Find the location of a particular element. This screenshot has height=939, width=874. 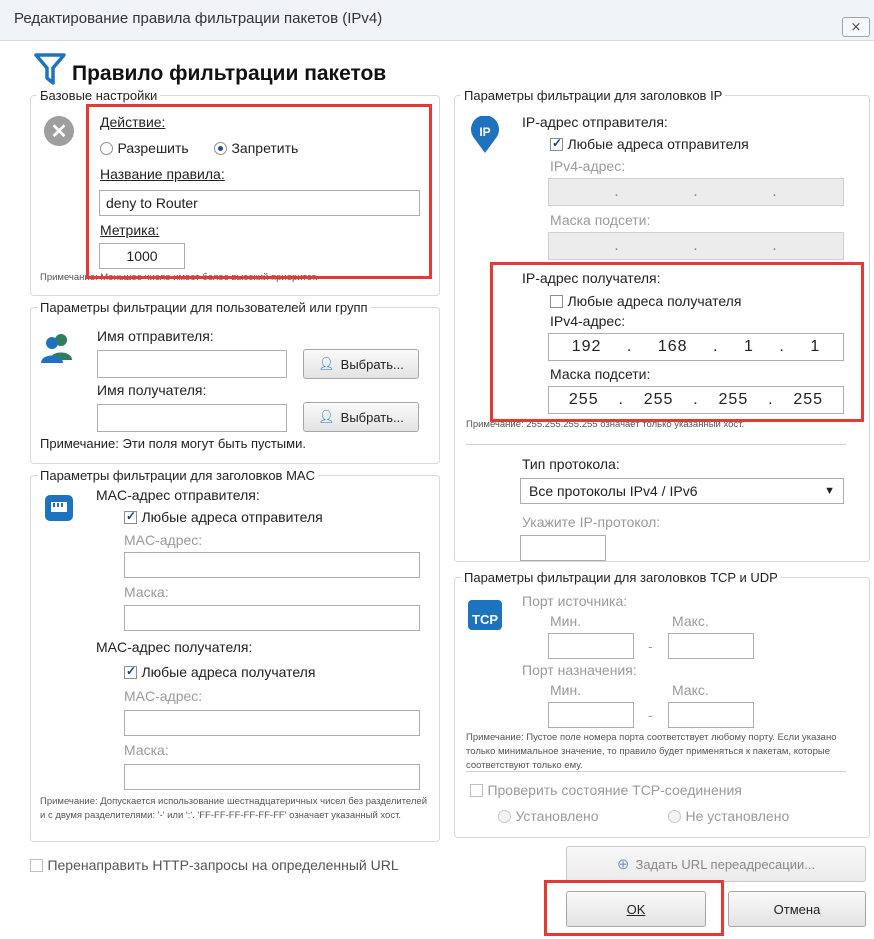

mac-dst-address-label: MAC-адрес: is located at coordinates (163, 696).